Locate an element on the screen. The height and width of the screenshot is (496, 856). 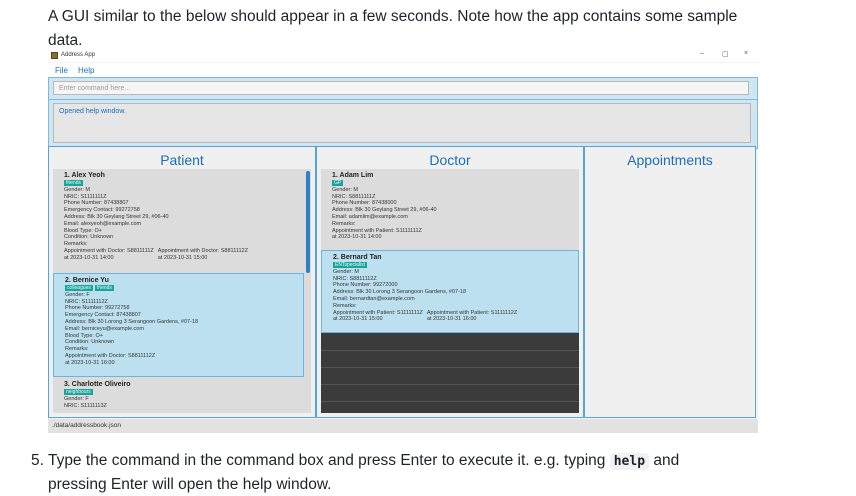
result-display: Opened help window. is located at coordinates (402, 123).